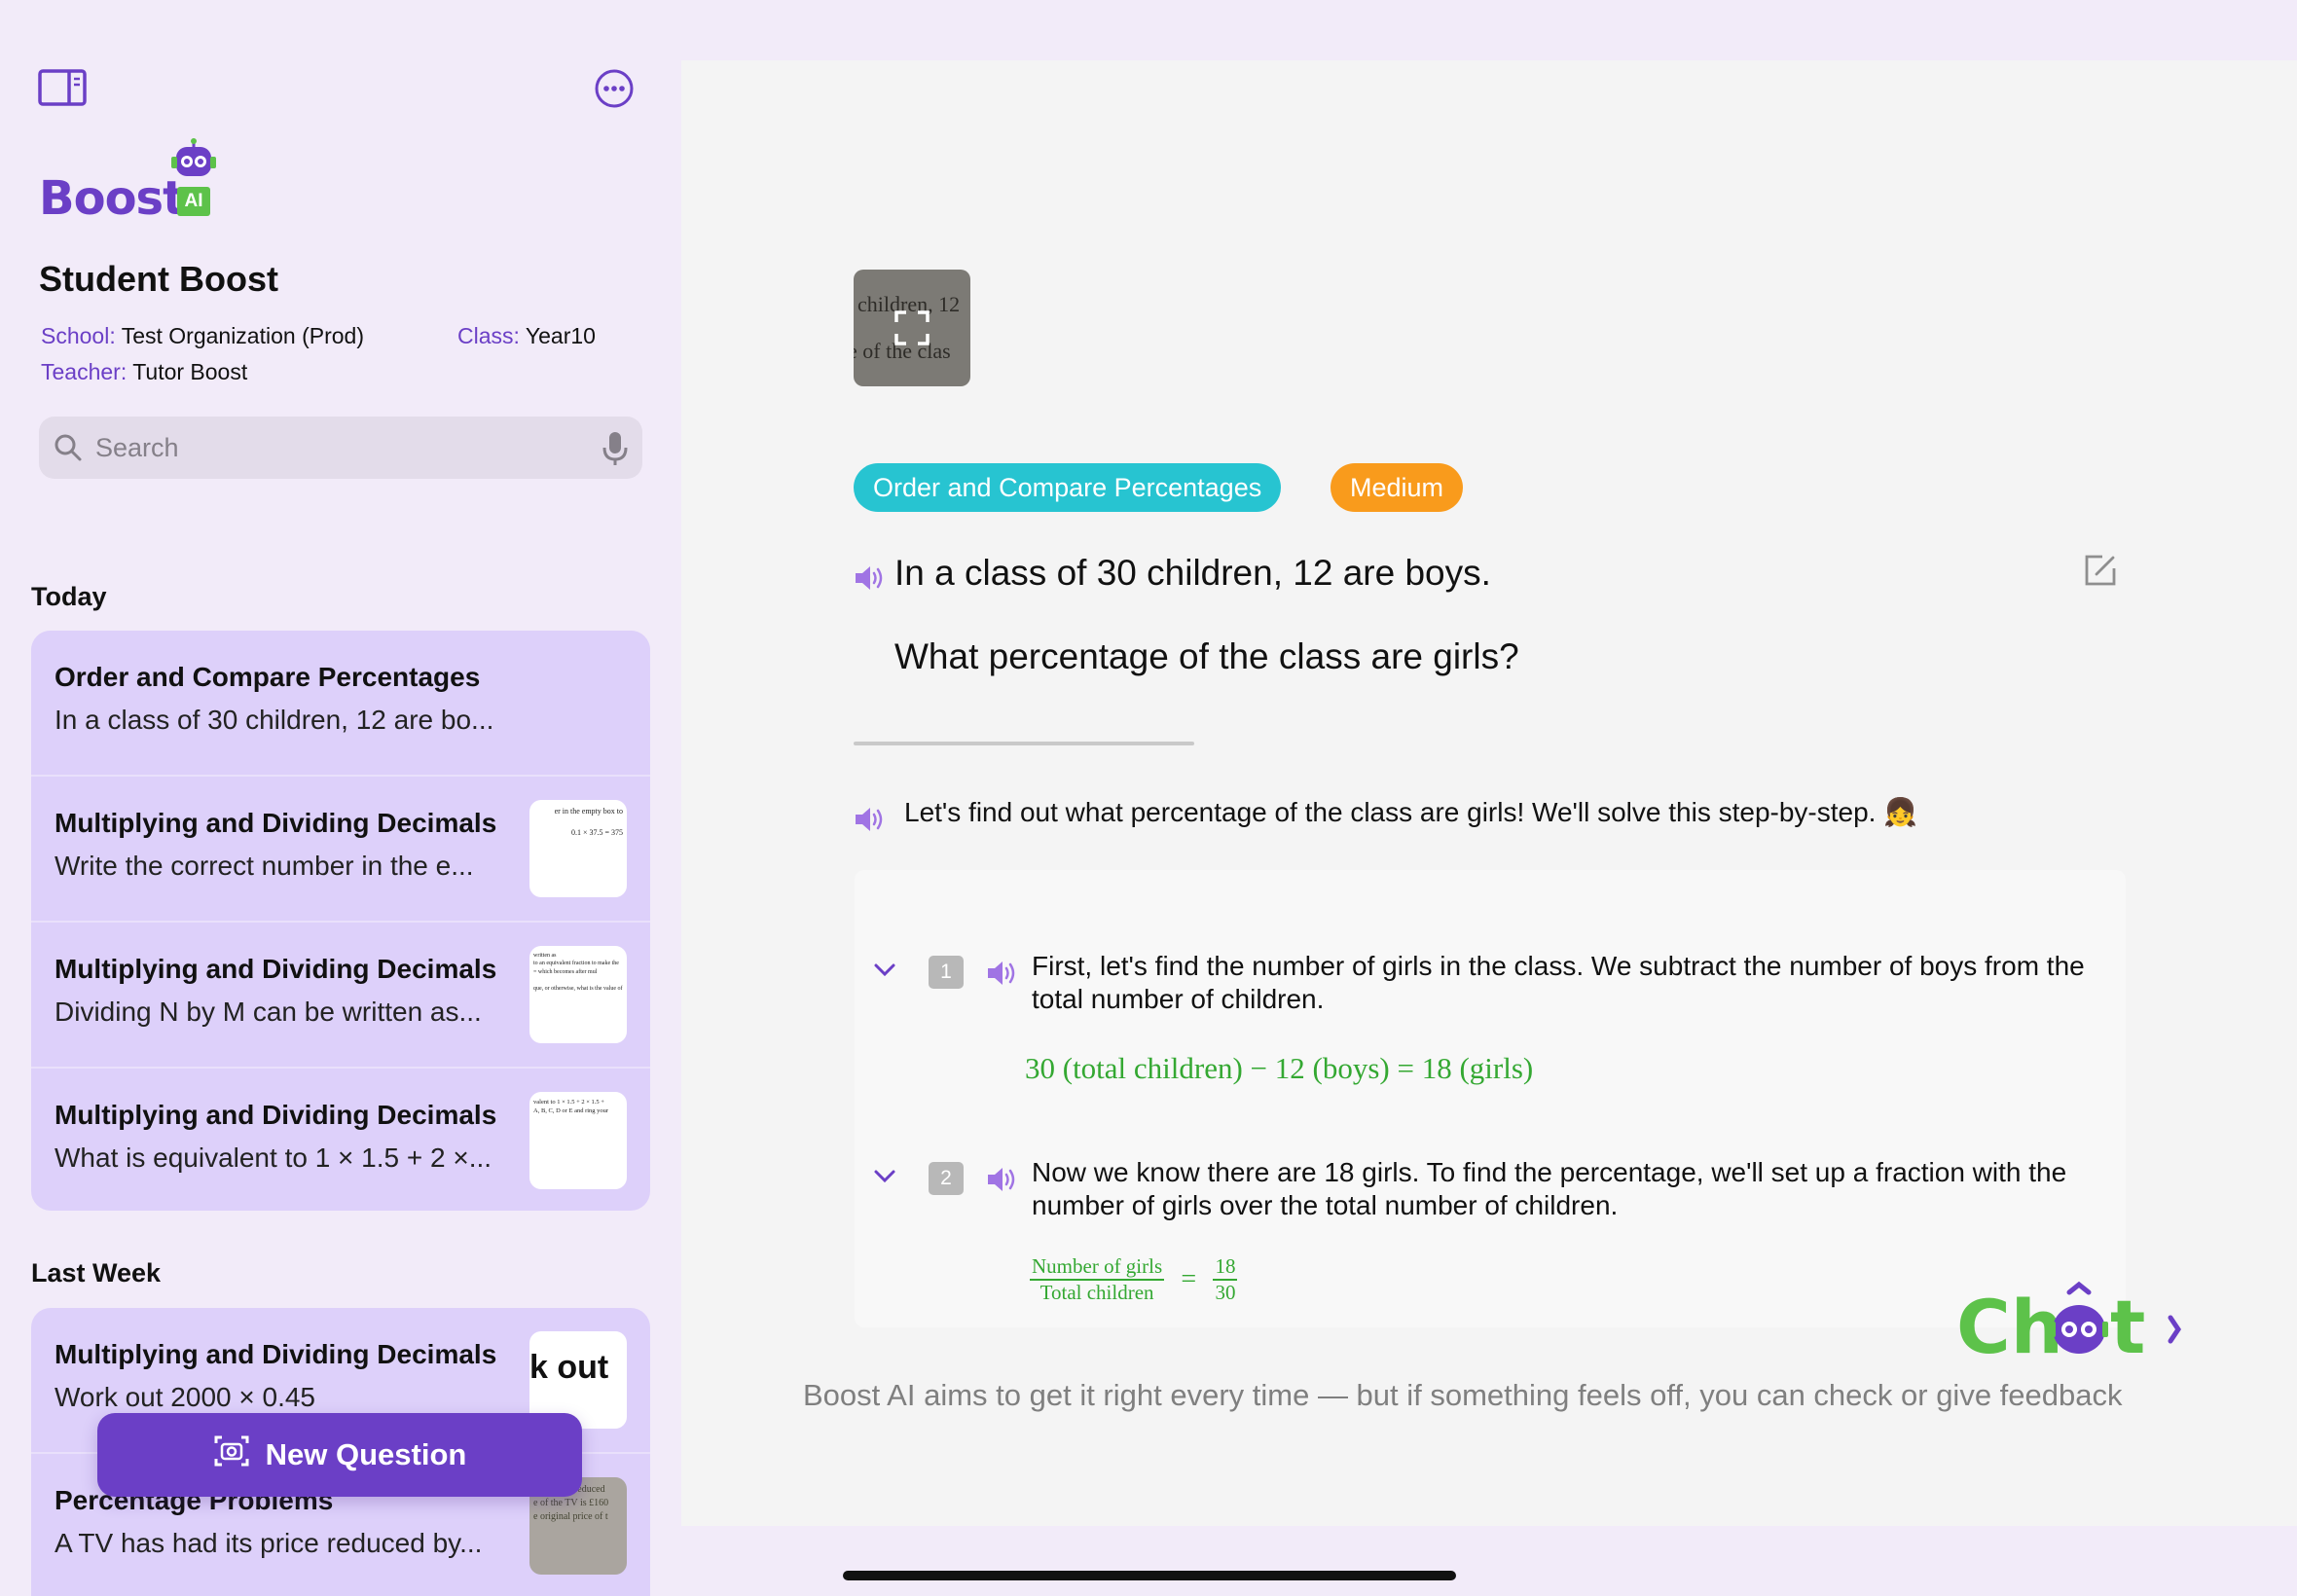 This screenshot has width=2297, height=1596. I want to click on more-options-icon, so click(614, 88).